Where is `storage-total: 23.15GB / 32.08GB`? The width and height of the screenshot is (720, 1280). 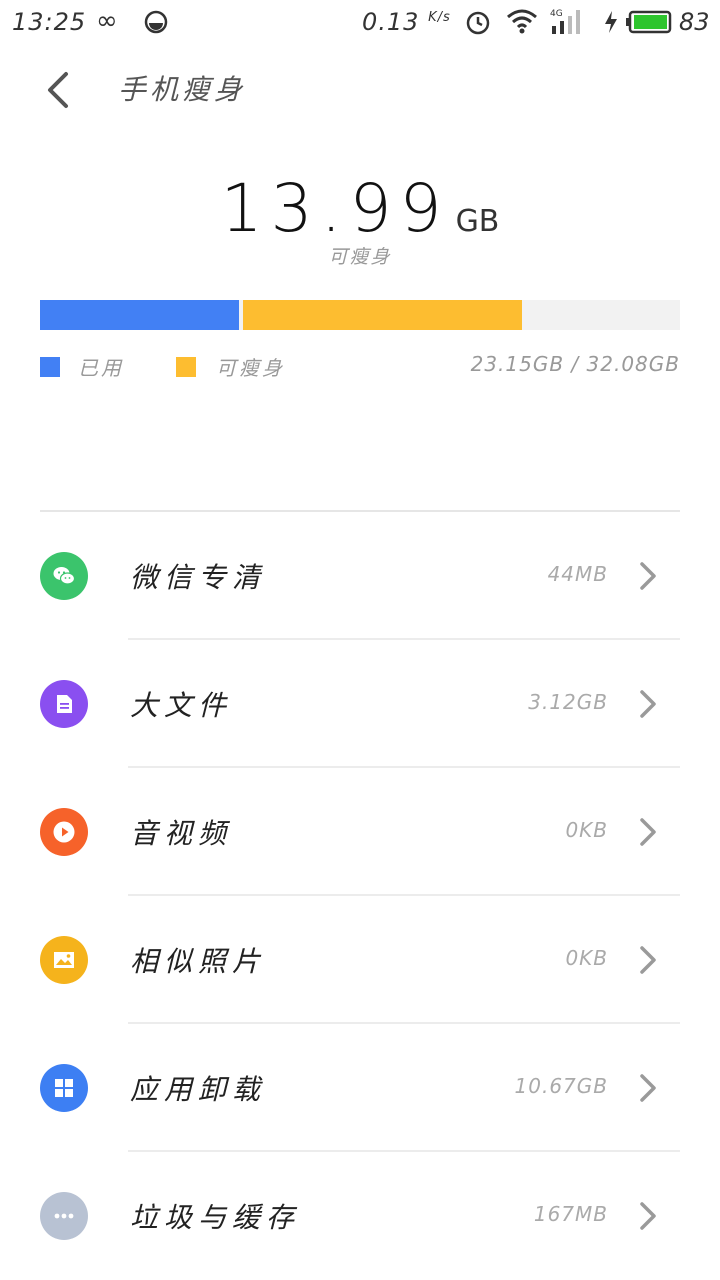
storage-total: 23.15GB / 32.08GB is located at coordinates (575, 364).